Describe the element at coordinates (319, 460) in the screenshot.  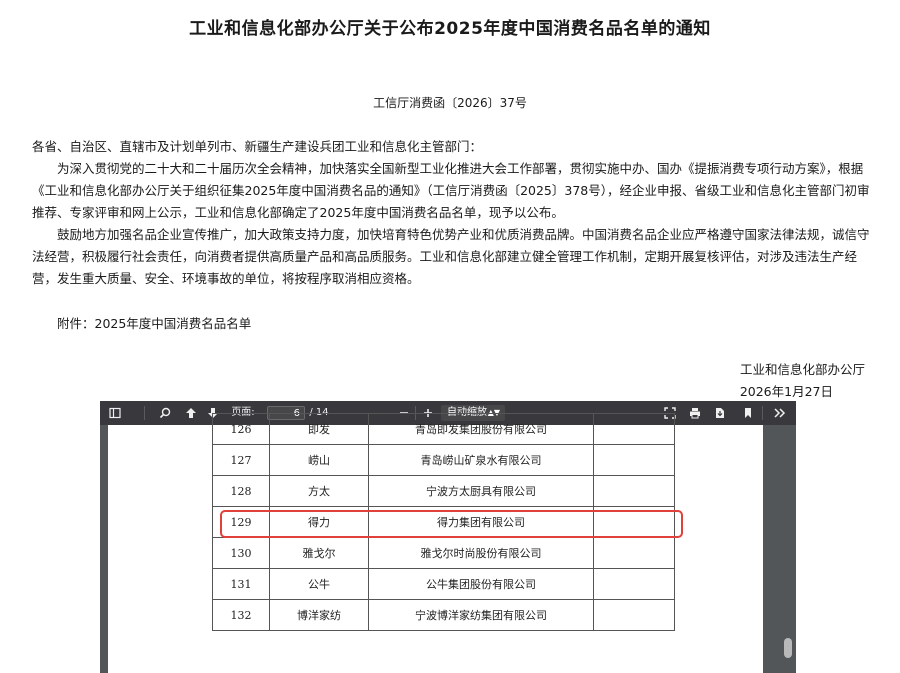
I see `brand-name: 崂山` at that location.